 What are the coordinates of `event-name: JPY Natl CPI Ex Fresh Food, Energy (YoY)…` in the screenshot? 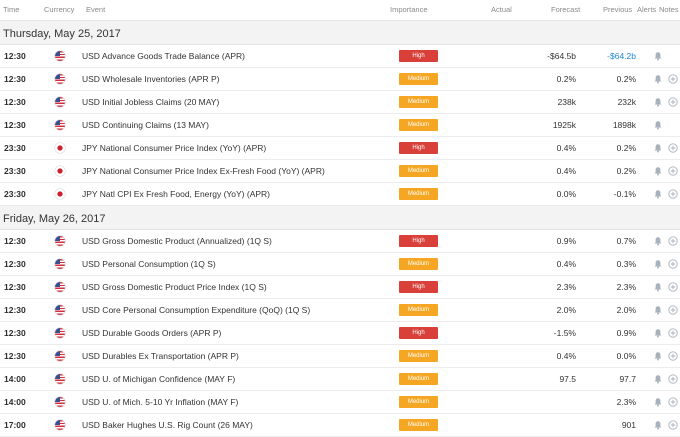 It's located at (176, 194).